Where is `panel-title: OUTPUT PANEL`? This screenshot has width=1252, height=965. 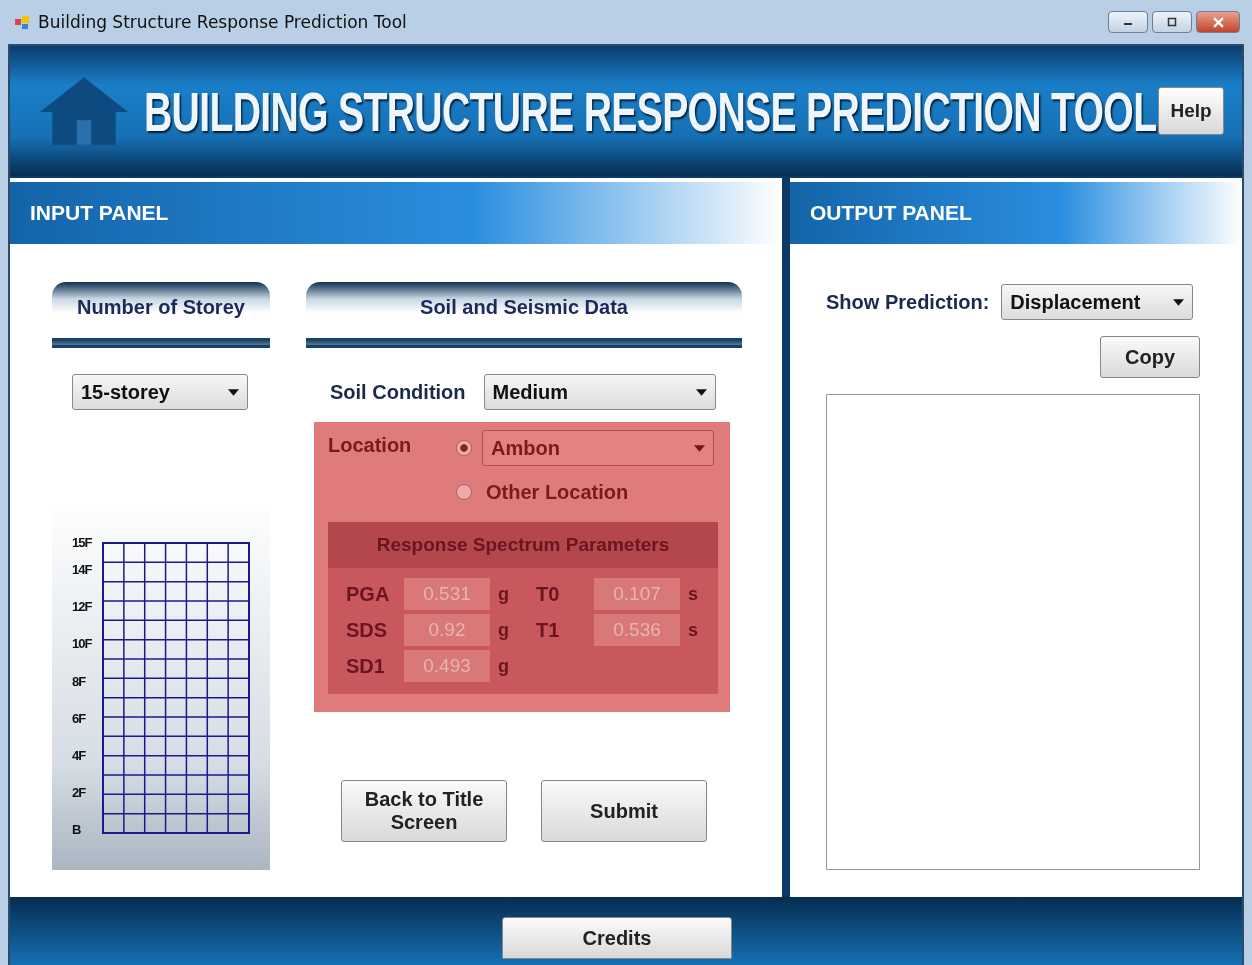
panel-title: OUTPUT PANEL is located at coordinates (891, 213).